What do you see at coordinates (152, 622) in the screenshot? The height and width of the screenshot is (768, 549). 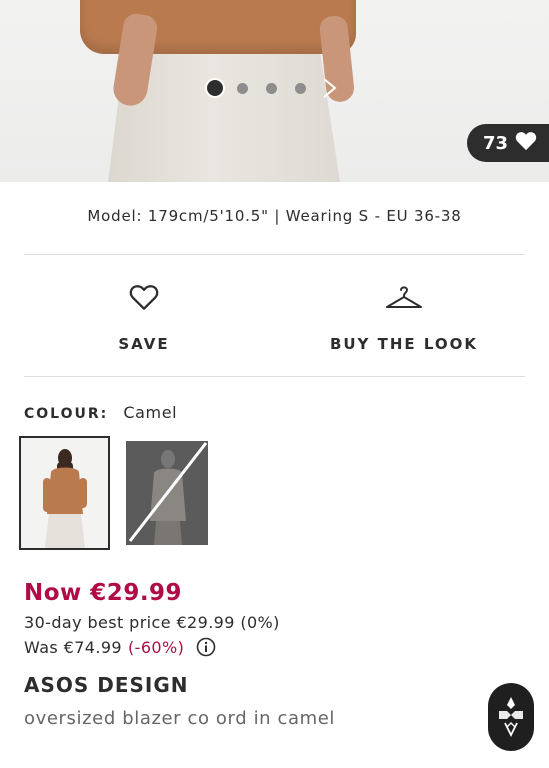 I see `best-price-info: 30-day best price €29.99 (0%)` at bounding box center [152, 622].